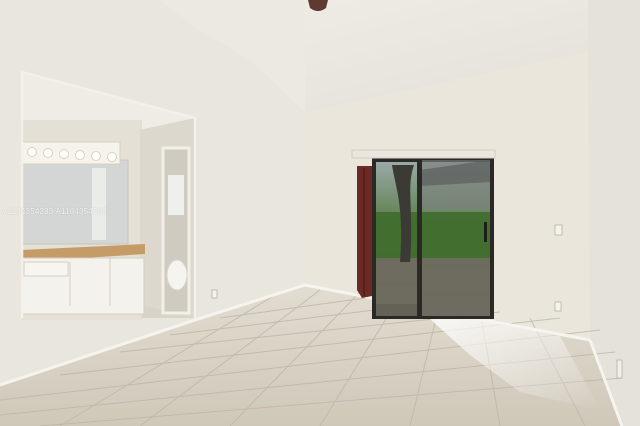 The image size is (640, 426). I want to click on toilet-window, so click(176, 195).